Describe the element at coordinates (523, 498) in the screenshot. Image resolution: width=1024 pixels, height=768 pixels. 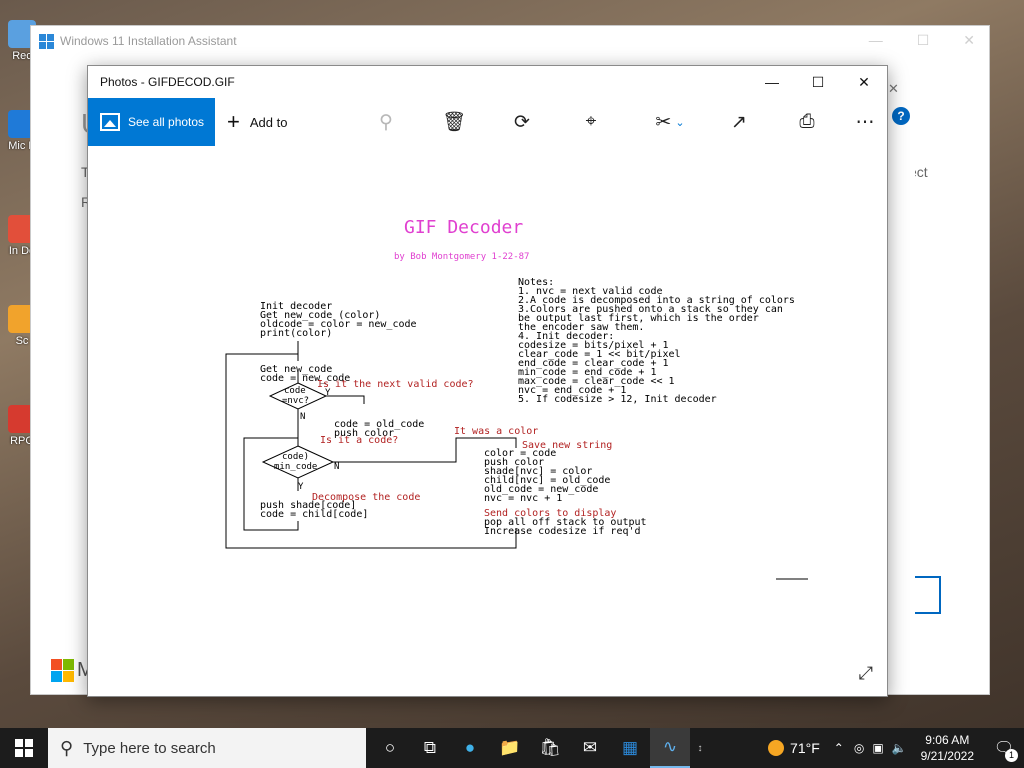
I see `flow-text-line: nvc = nvc + 1` at that location.